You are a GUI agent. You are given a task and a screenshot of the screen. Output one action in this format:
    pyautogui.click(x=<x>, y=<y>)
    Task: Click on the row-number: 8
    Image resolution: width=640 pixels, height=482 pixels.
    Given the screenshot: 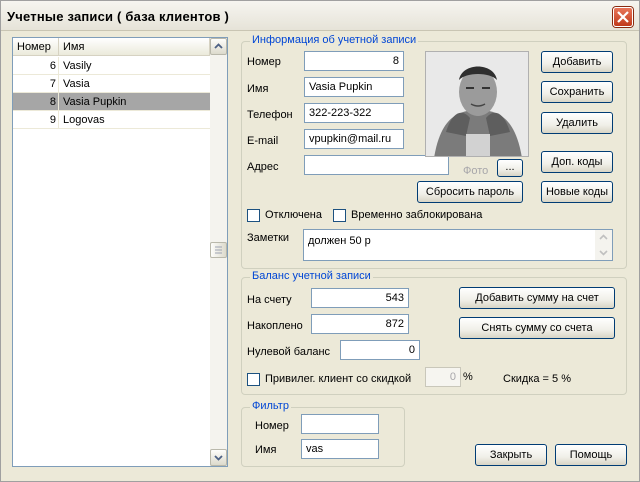 What is the action you would take?
    pyautogui.click(x=36, y=102)
    